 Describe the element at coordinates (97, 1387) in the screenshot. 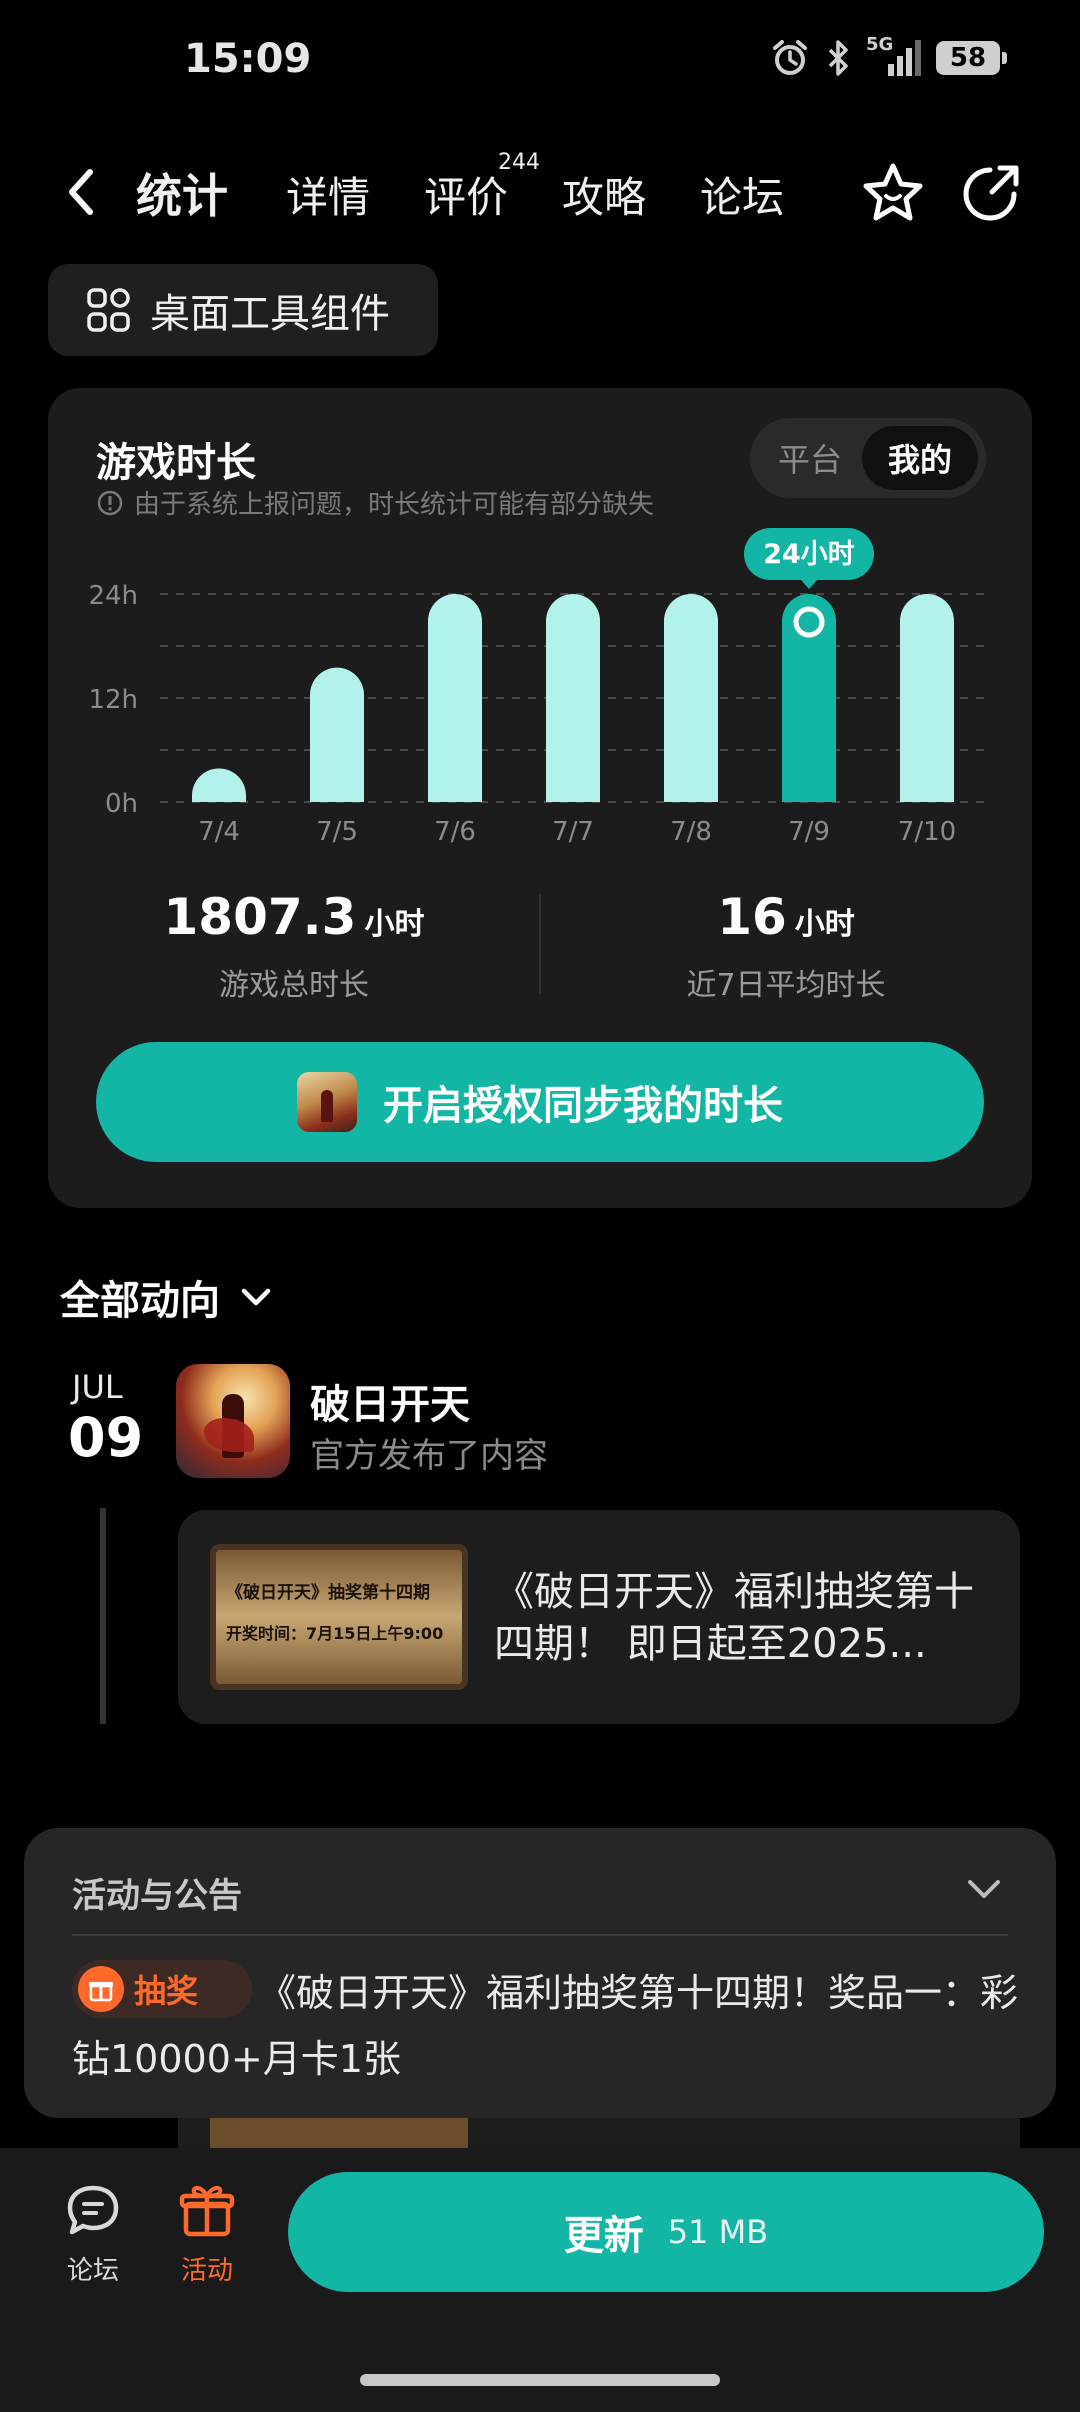

I see `feed-date-month: JUL` at that location.